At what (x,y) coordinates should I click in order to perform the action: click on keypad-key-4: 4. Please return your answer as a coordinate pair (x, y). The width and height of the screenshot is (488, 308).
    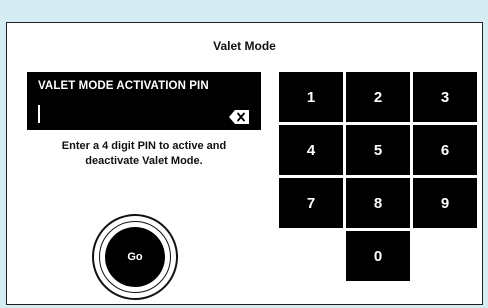
    Looking at the image, I should click on (311, 150).